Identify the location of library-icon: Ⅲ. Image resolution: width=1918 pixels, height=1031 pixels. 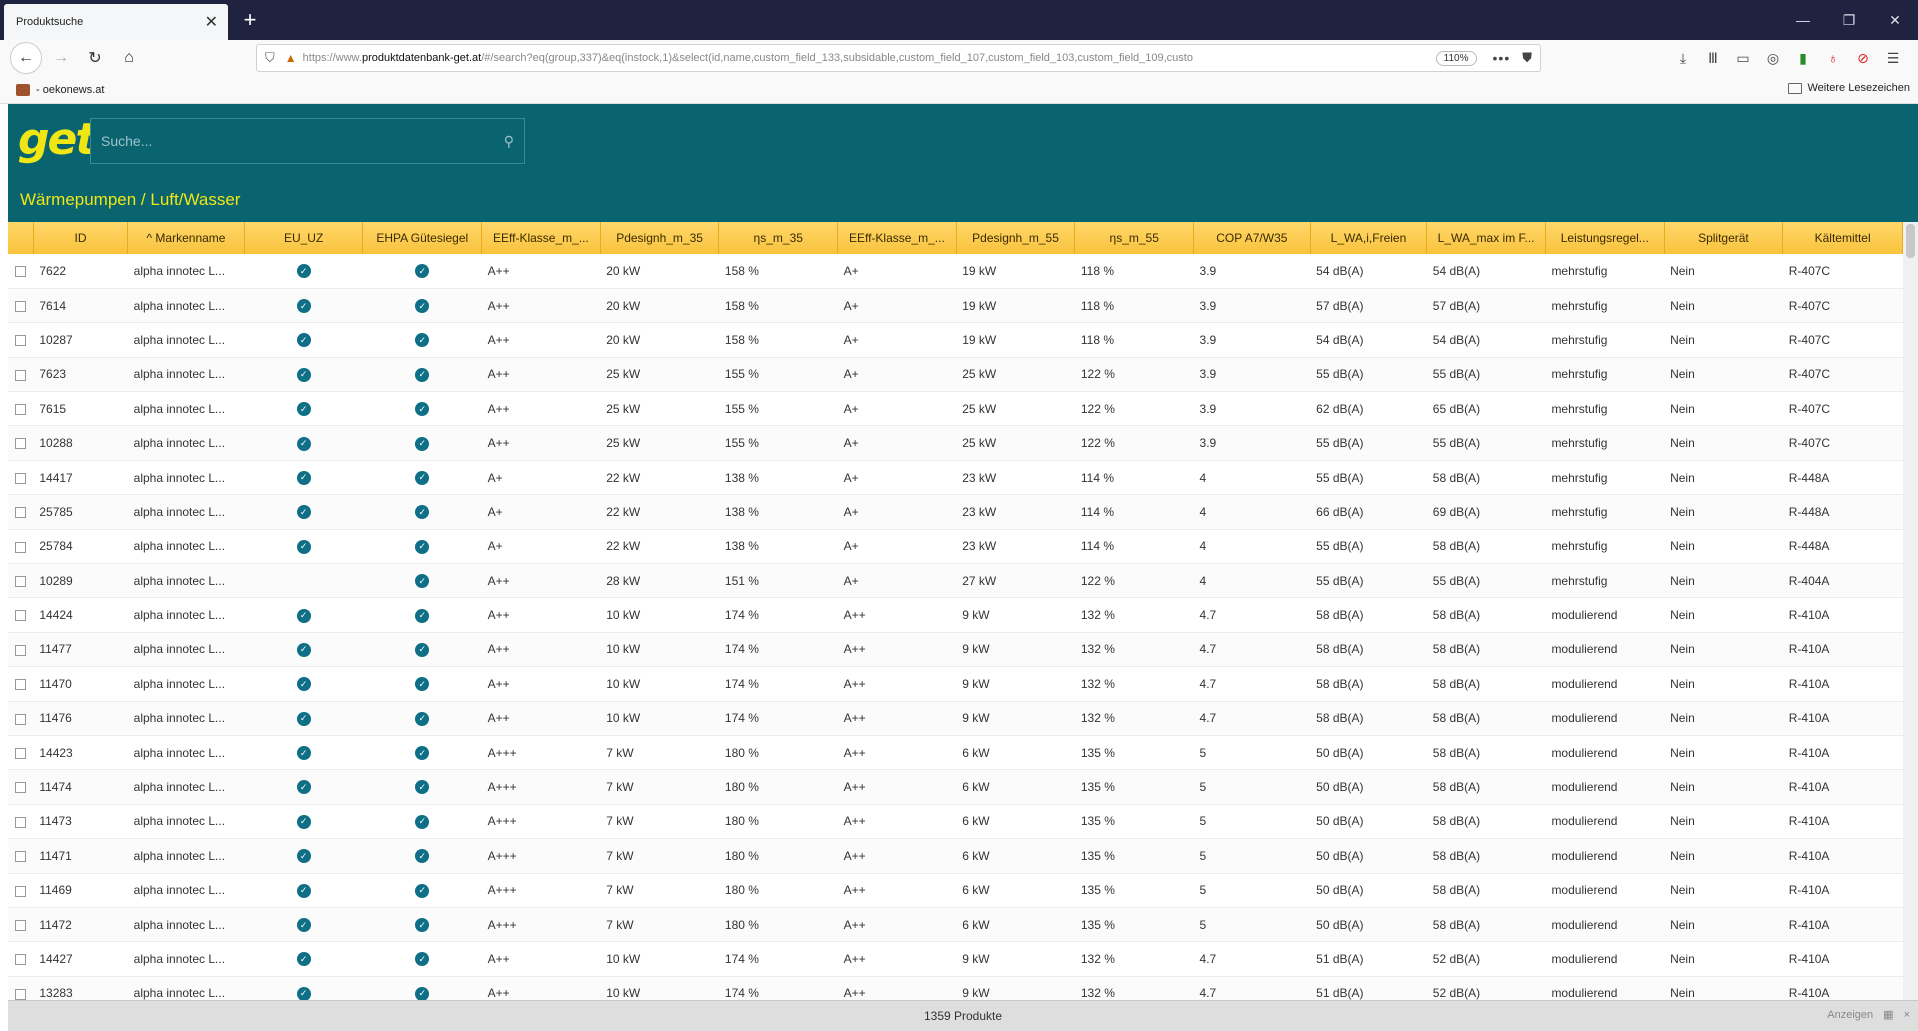
(1713, 58).